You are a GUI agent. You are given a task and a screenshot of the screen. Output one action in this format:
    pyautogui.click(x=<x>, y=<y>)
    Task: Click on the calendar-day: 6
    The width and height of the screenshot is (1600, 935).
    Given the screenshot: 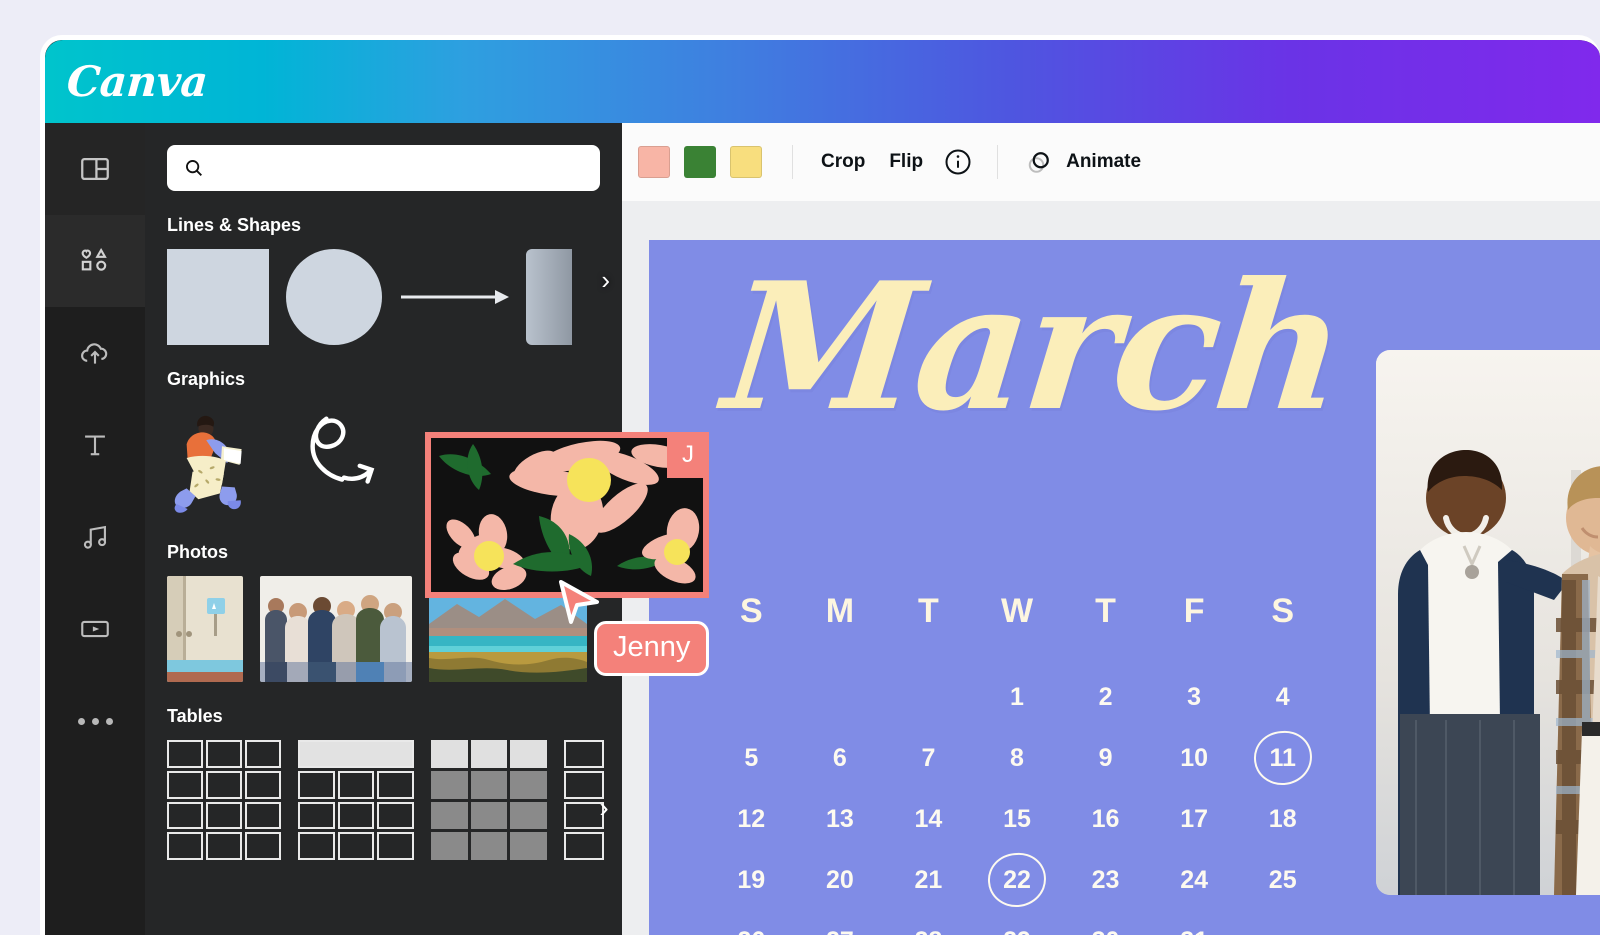 What is the action you would take?
    pyautogui.click(x=839, y=757)
    